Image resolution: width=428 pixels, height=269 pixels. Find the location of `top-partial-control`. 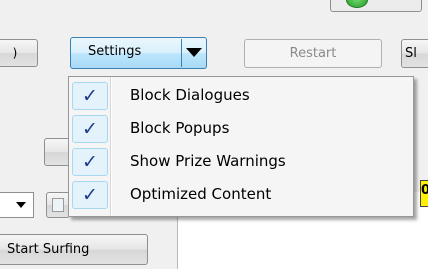

top-partial-control is located at coordinates (376, 6).